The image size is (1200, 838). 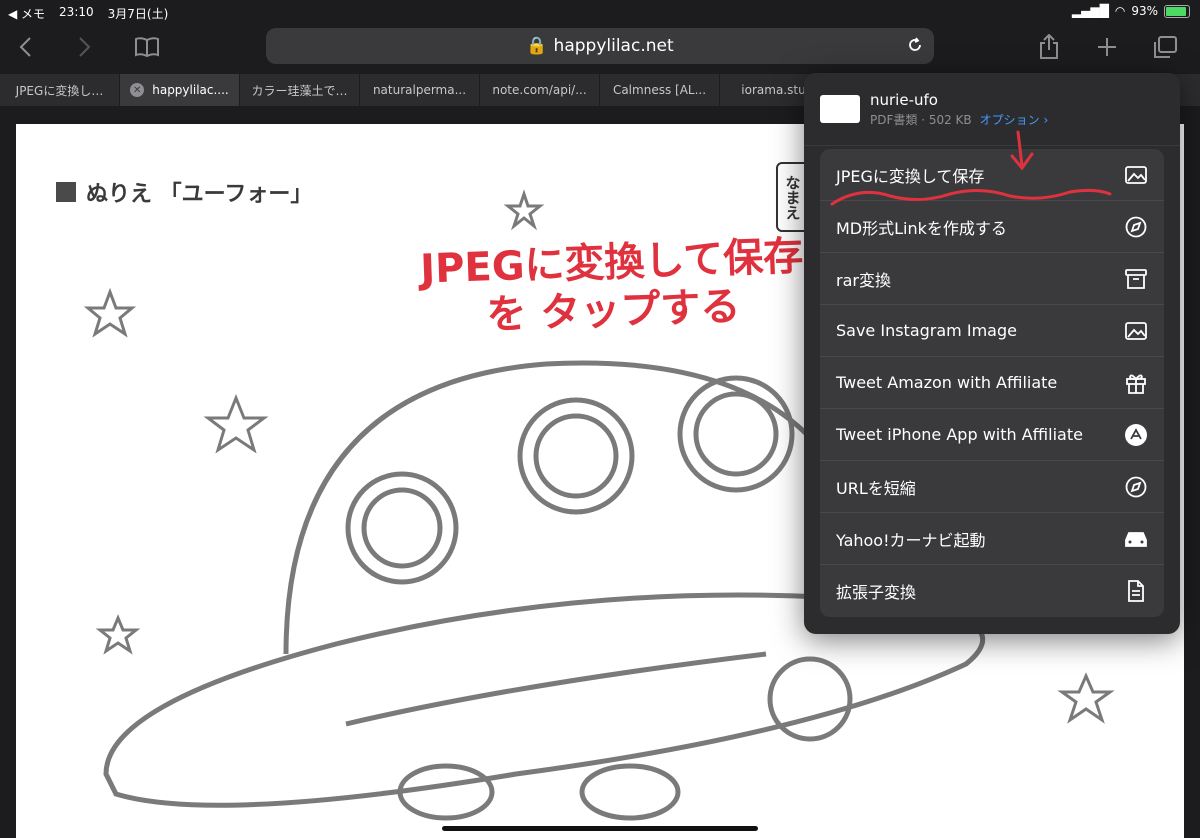 I want to click on annotation-marks, so click(x=971, y=168).